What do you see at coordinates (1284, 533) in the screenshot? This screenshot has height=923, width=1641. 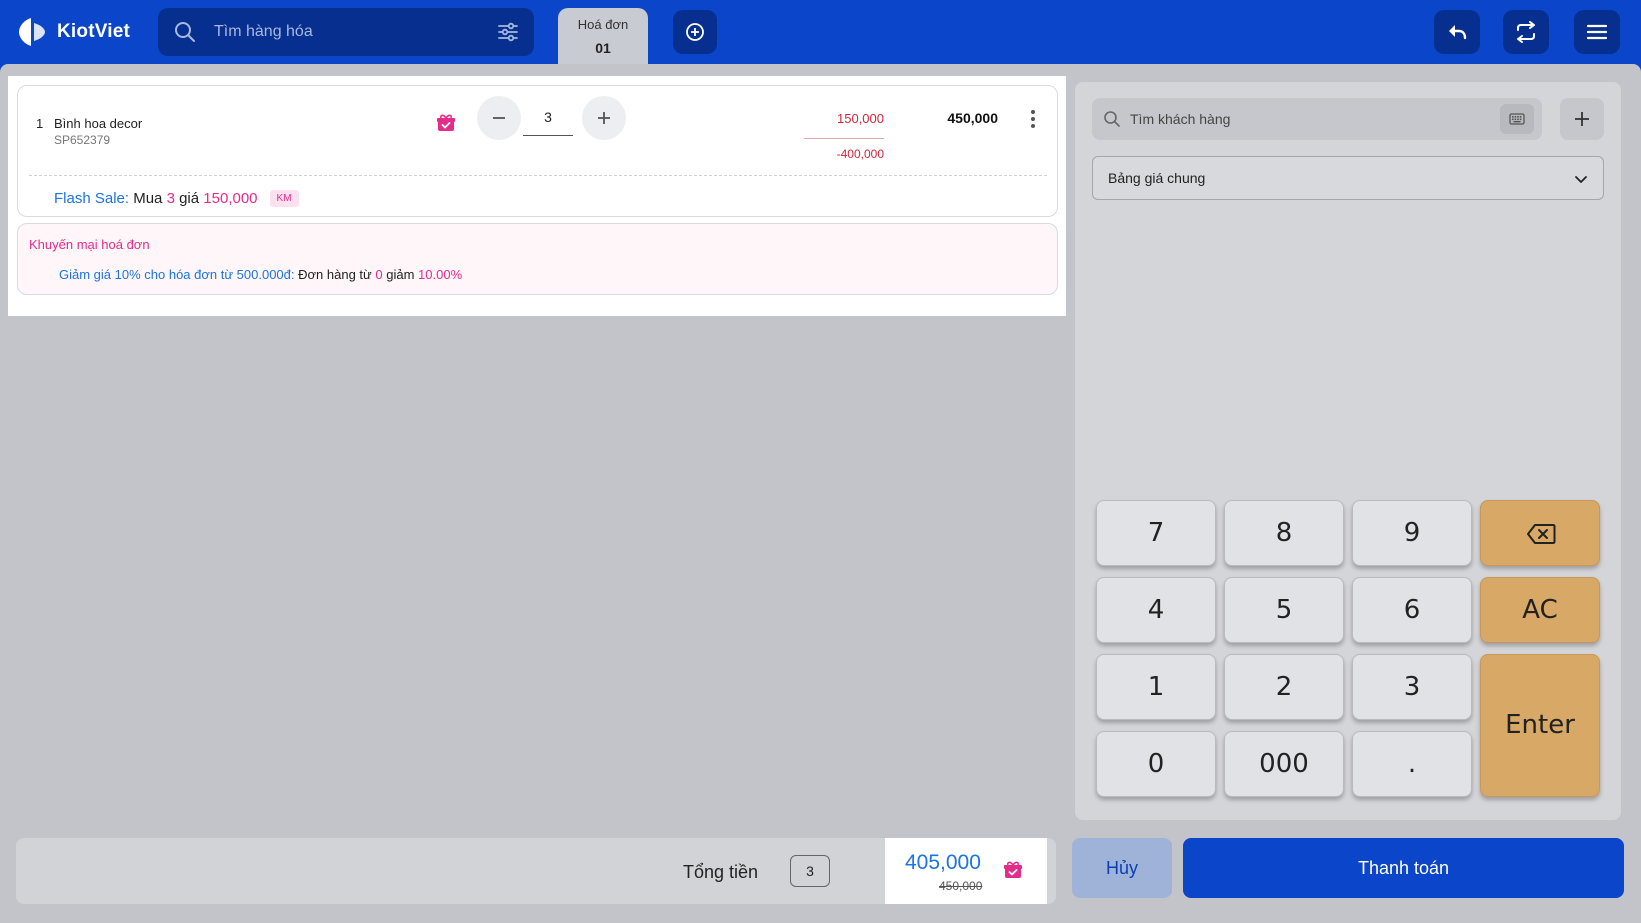 I see `key-8: 8` at bounding box center [1284, 533].